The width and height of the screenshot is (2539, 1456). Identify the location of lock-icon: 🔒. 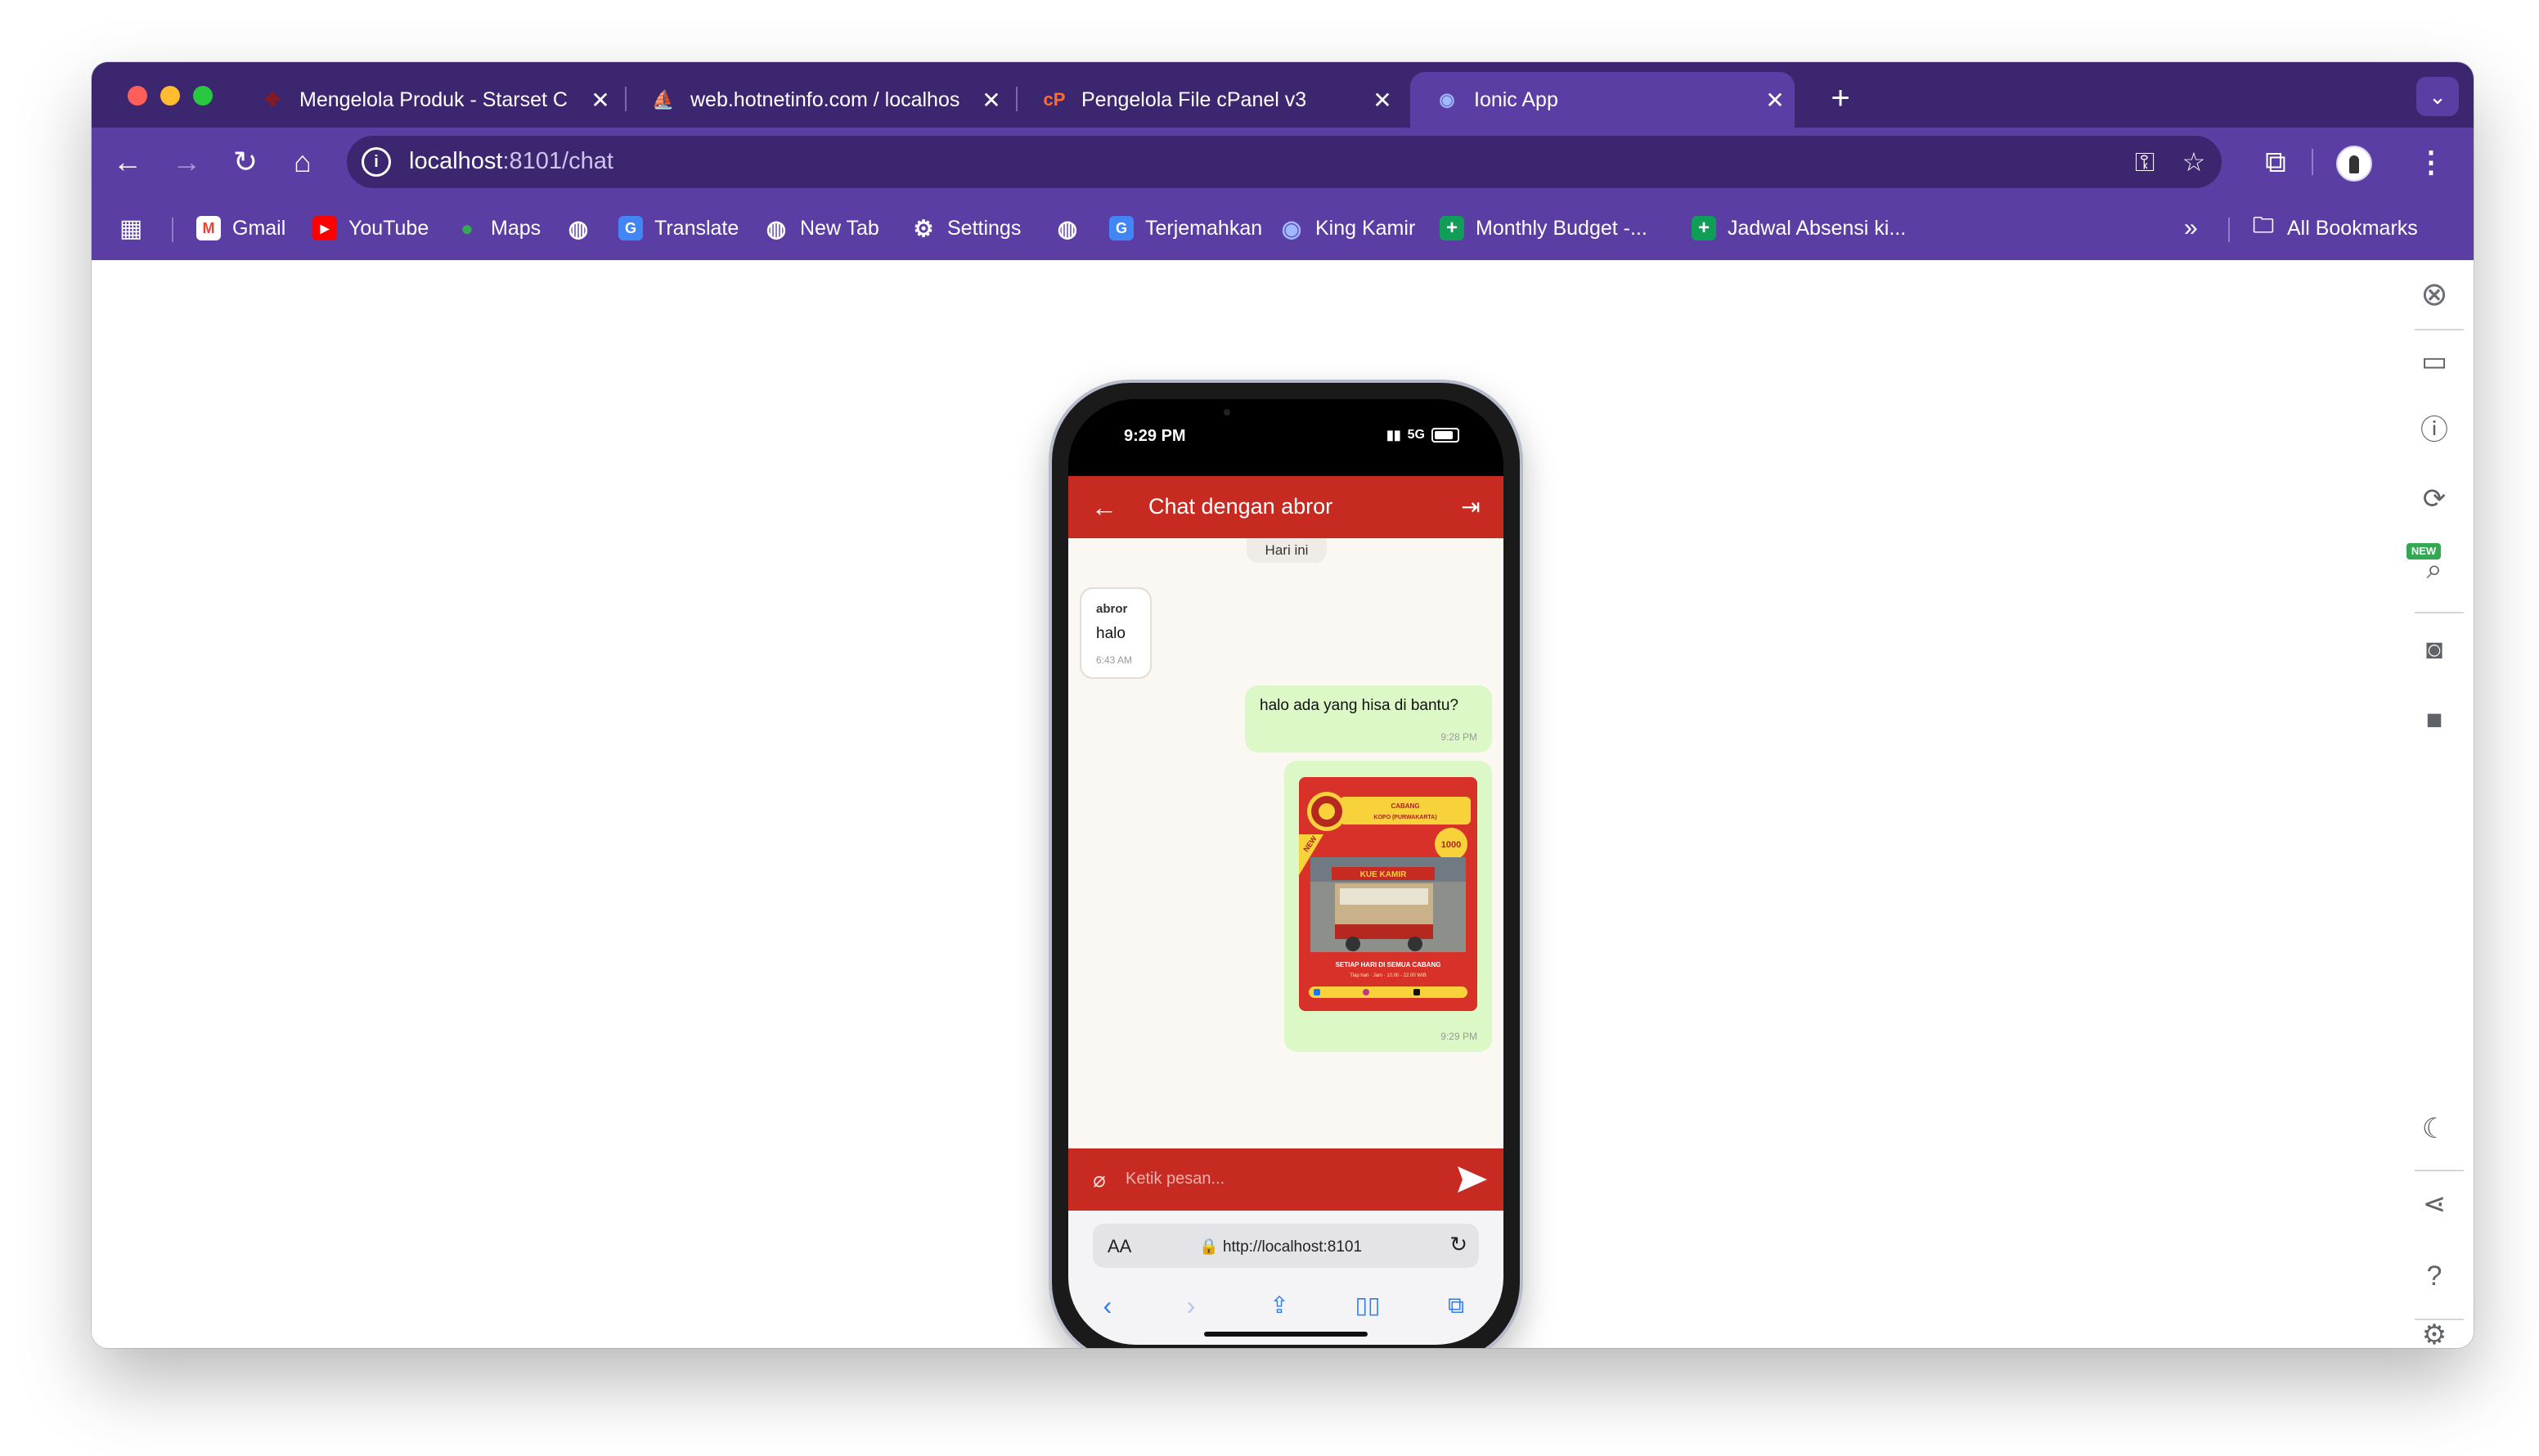
(1209, 1247).